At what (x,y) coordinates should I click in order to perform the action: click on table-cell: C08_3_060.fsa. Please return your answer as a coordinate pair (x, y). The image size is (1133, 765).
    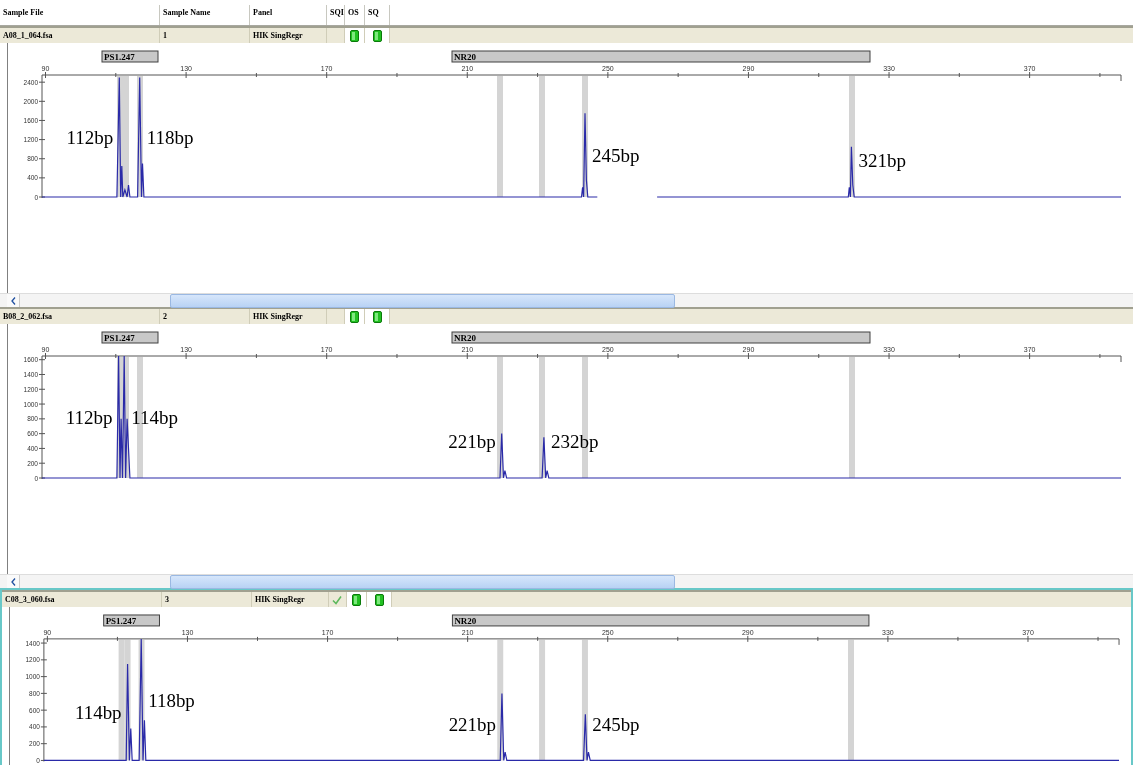
    Looking at the image, I should click on (82, 599).